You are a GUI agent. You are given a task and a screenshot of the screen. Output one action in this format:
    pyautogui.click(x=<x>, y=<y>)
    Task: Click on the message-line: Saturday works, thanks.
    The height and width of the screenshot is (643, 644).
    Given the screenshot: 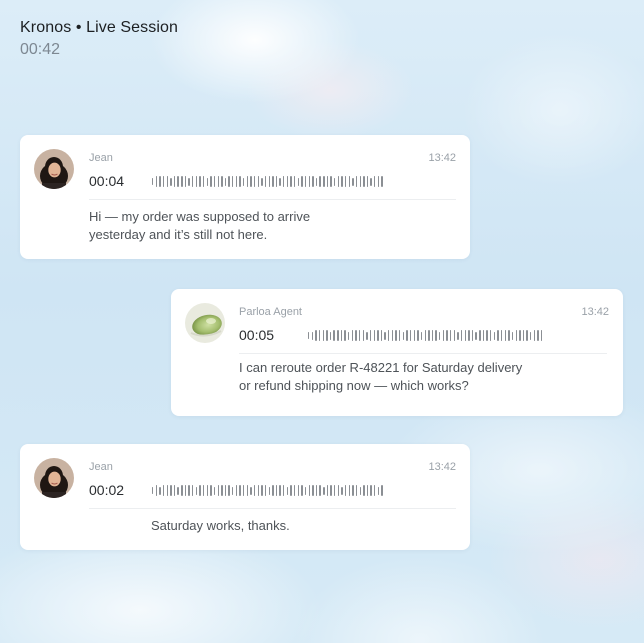 What is the action you would take?
    pyautogui.click(x=220, y=525)
    